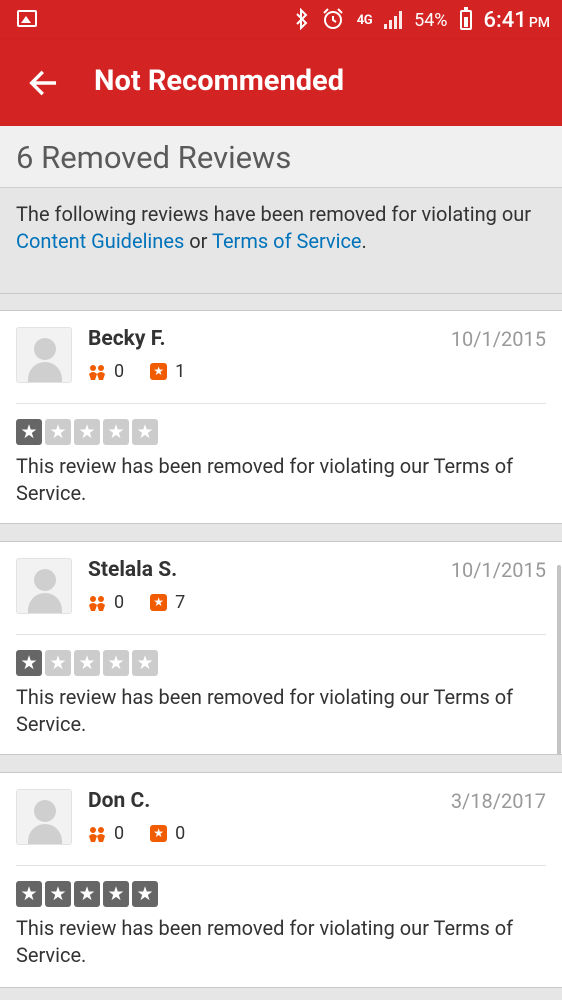  I want to click on page-title: Not Recommended, so click(219, 81).